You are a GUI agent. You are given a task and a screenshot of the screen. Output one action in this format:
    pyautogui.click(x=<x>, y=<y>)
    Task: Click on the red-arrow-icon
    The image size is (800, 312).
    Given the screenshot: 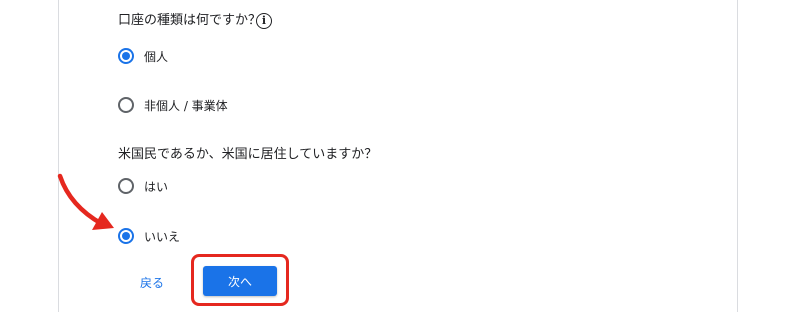 What is the action you would take?
    pyautogui.click(x=85, y=201)
    